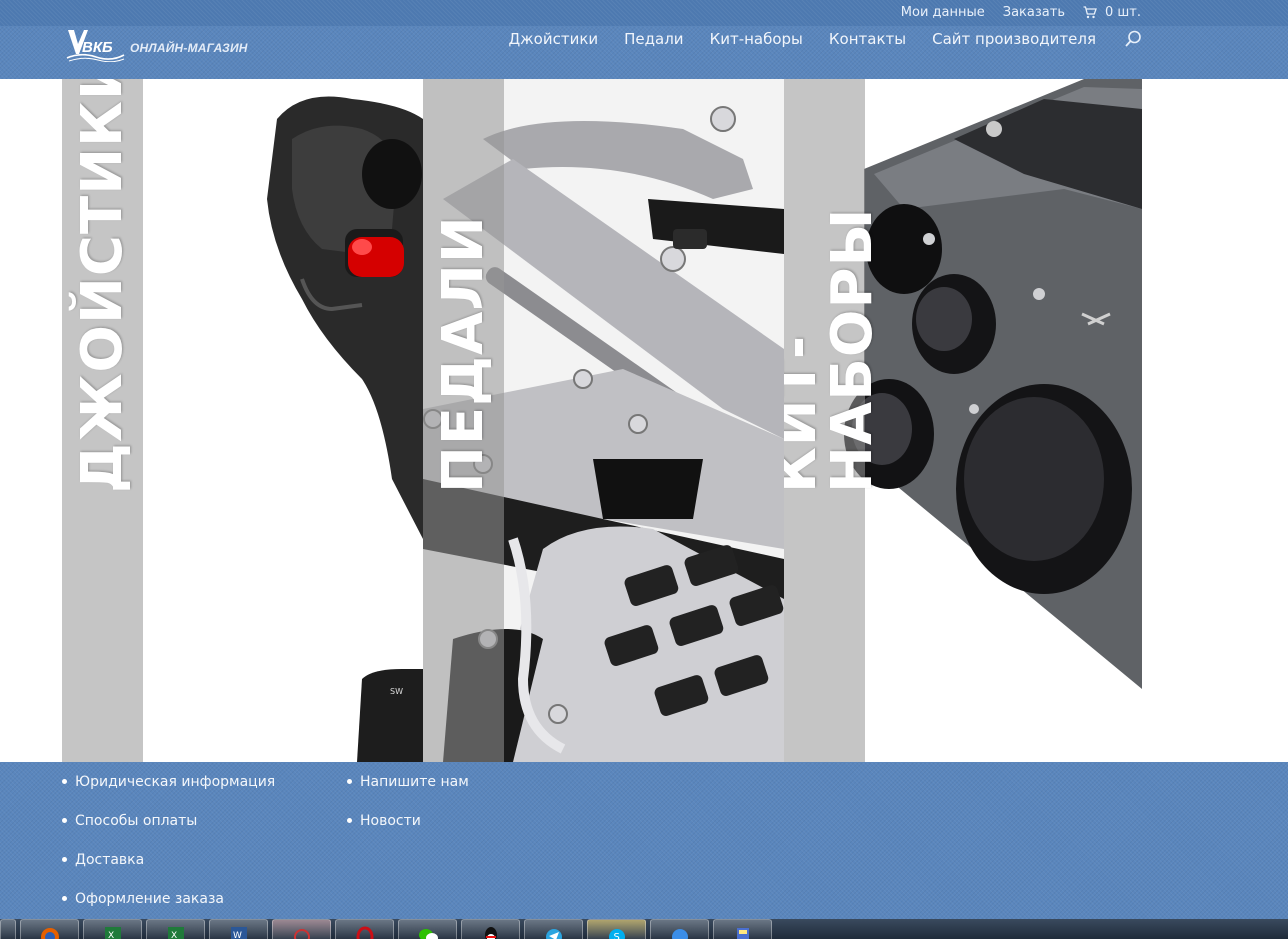  I want to click on taskbar-qq, so click(490, 929).